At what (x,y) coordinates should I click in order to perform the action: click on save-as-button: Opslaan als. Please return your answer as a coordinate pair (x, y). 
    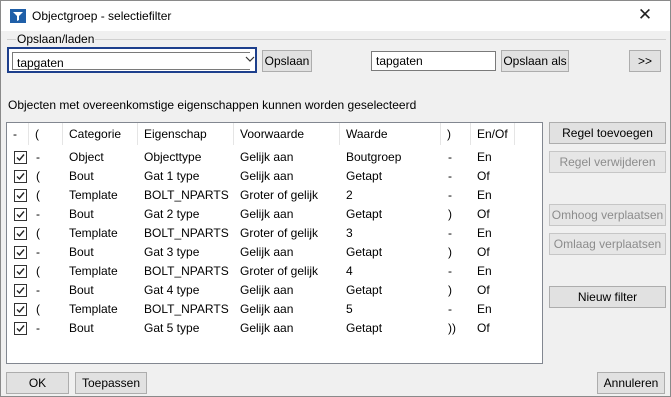
    Looking at the image, I should click on (535, 61).